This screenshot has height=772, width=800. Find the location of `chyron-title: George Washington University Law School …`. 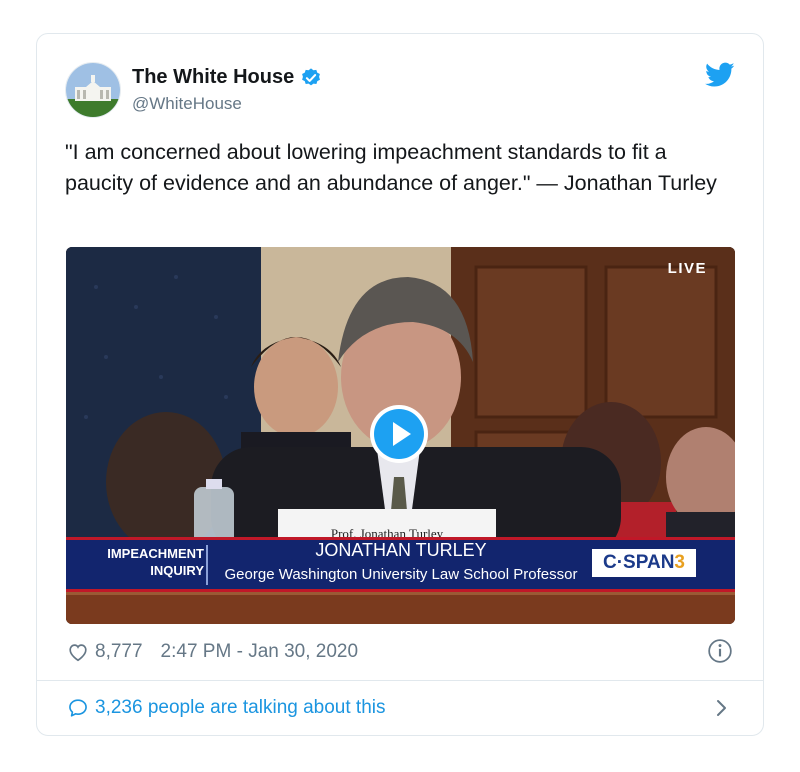

chyron-title: George Washington University Law School … is located at coordinates (401, 574).